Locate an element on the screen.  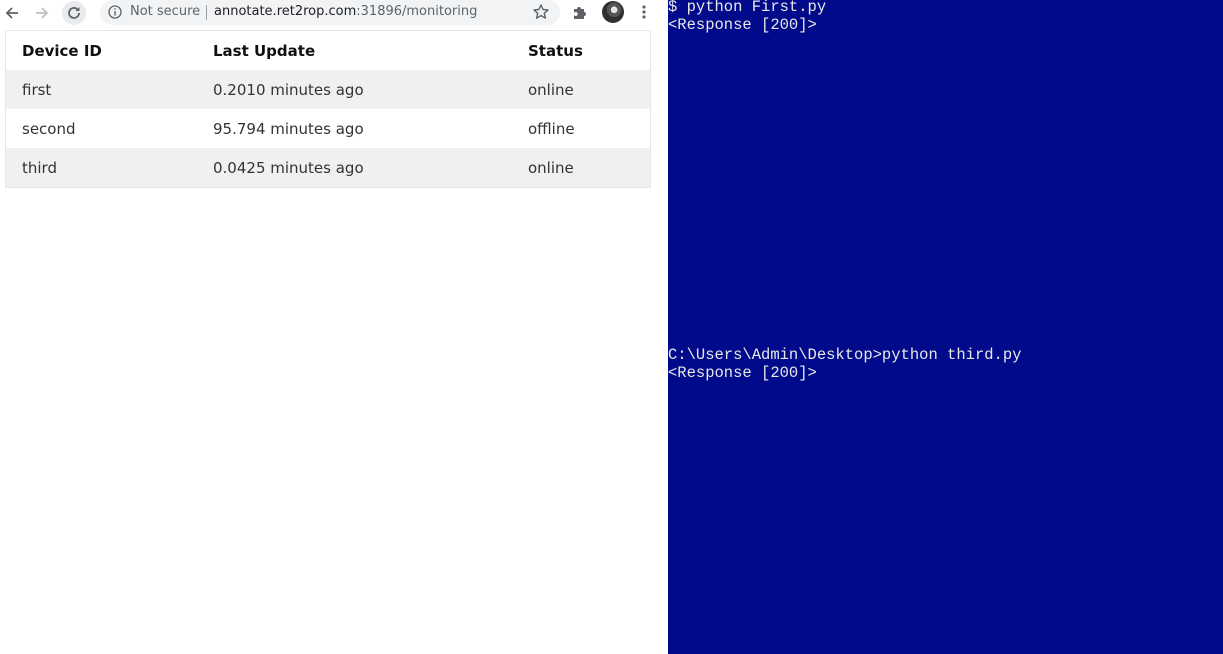
last-update-cell: 0.0425 minutes ago is located at coordinates (288, 167).